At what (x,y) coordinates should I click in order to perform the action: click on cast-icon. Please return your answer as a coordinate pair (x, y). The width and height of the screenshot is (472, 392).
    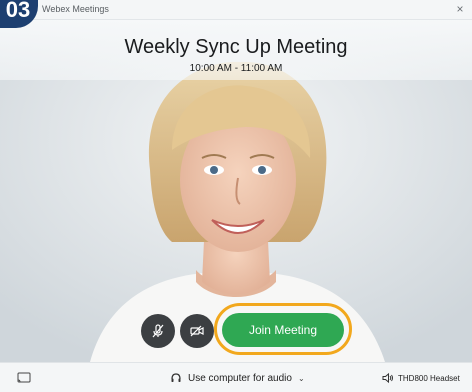
    Looking at the image, I should click on (24, 378).